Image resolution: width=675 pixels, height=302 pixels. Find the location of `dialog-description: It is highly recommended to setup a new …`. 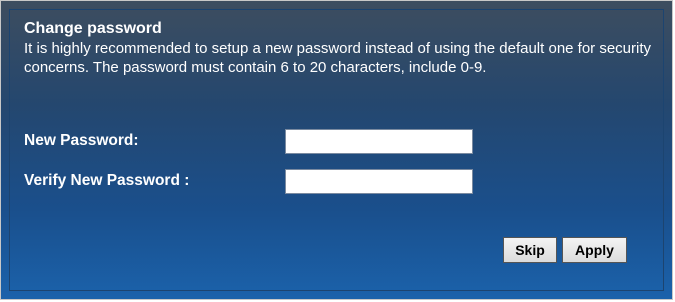

dialog-description: It is highly recommended to setup a new … is located at coordinates (338, 58).